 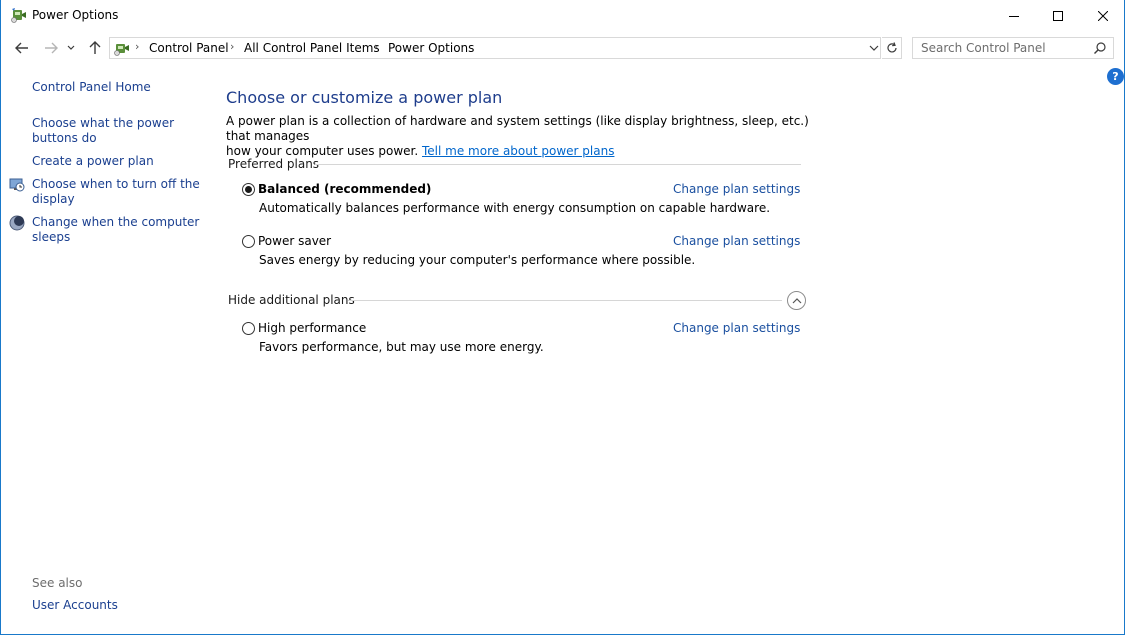 What do you see at coordinates (291, 300) in the screenshot?
I see `hide-additional-plans-label: Hide additional plans` at bounding box center [291, 300].